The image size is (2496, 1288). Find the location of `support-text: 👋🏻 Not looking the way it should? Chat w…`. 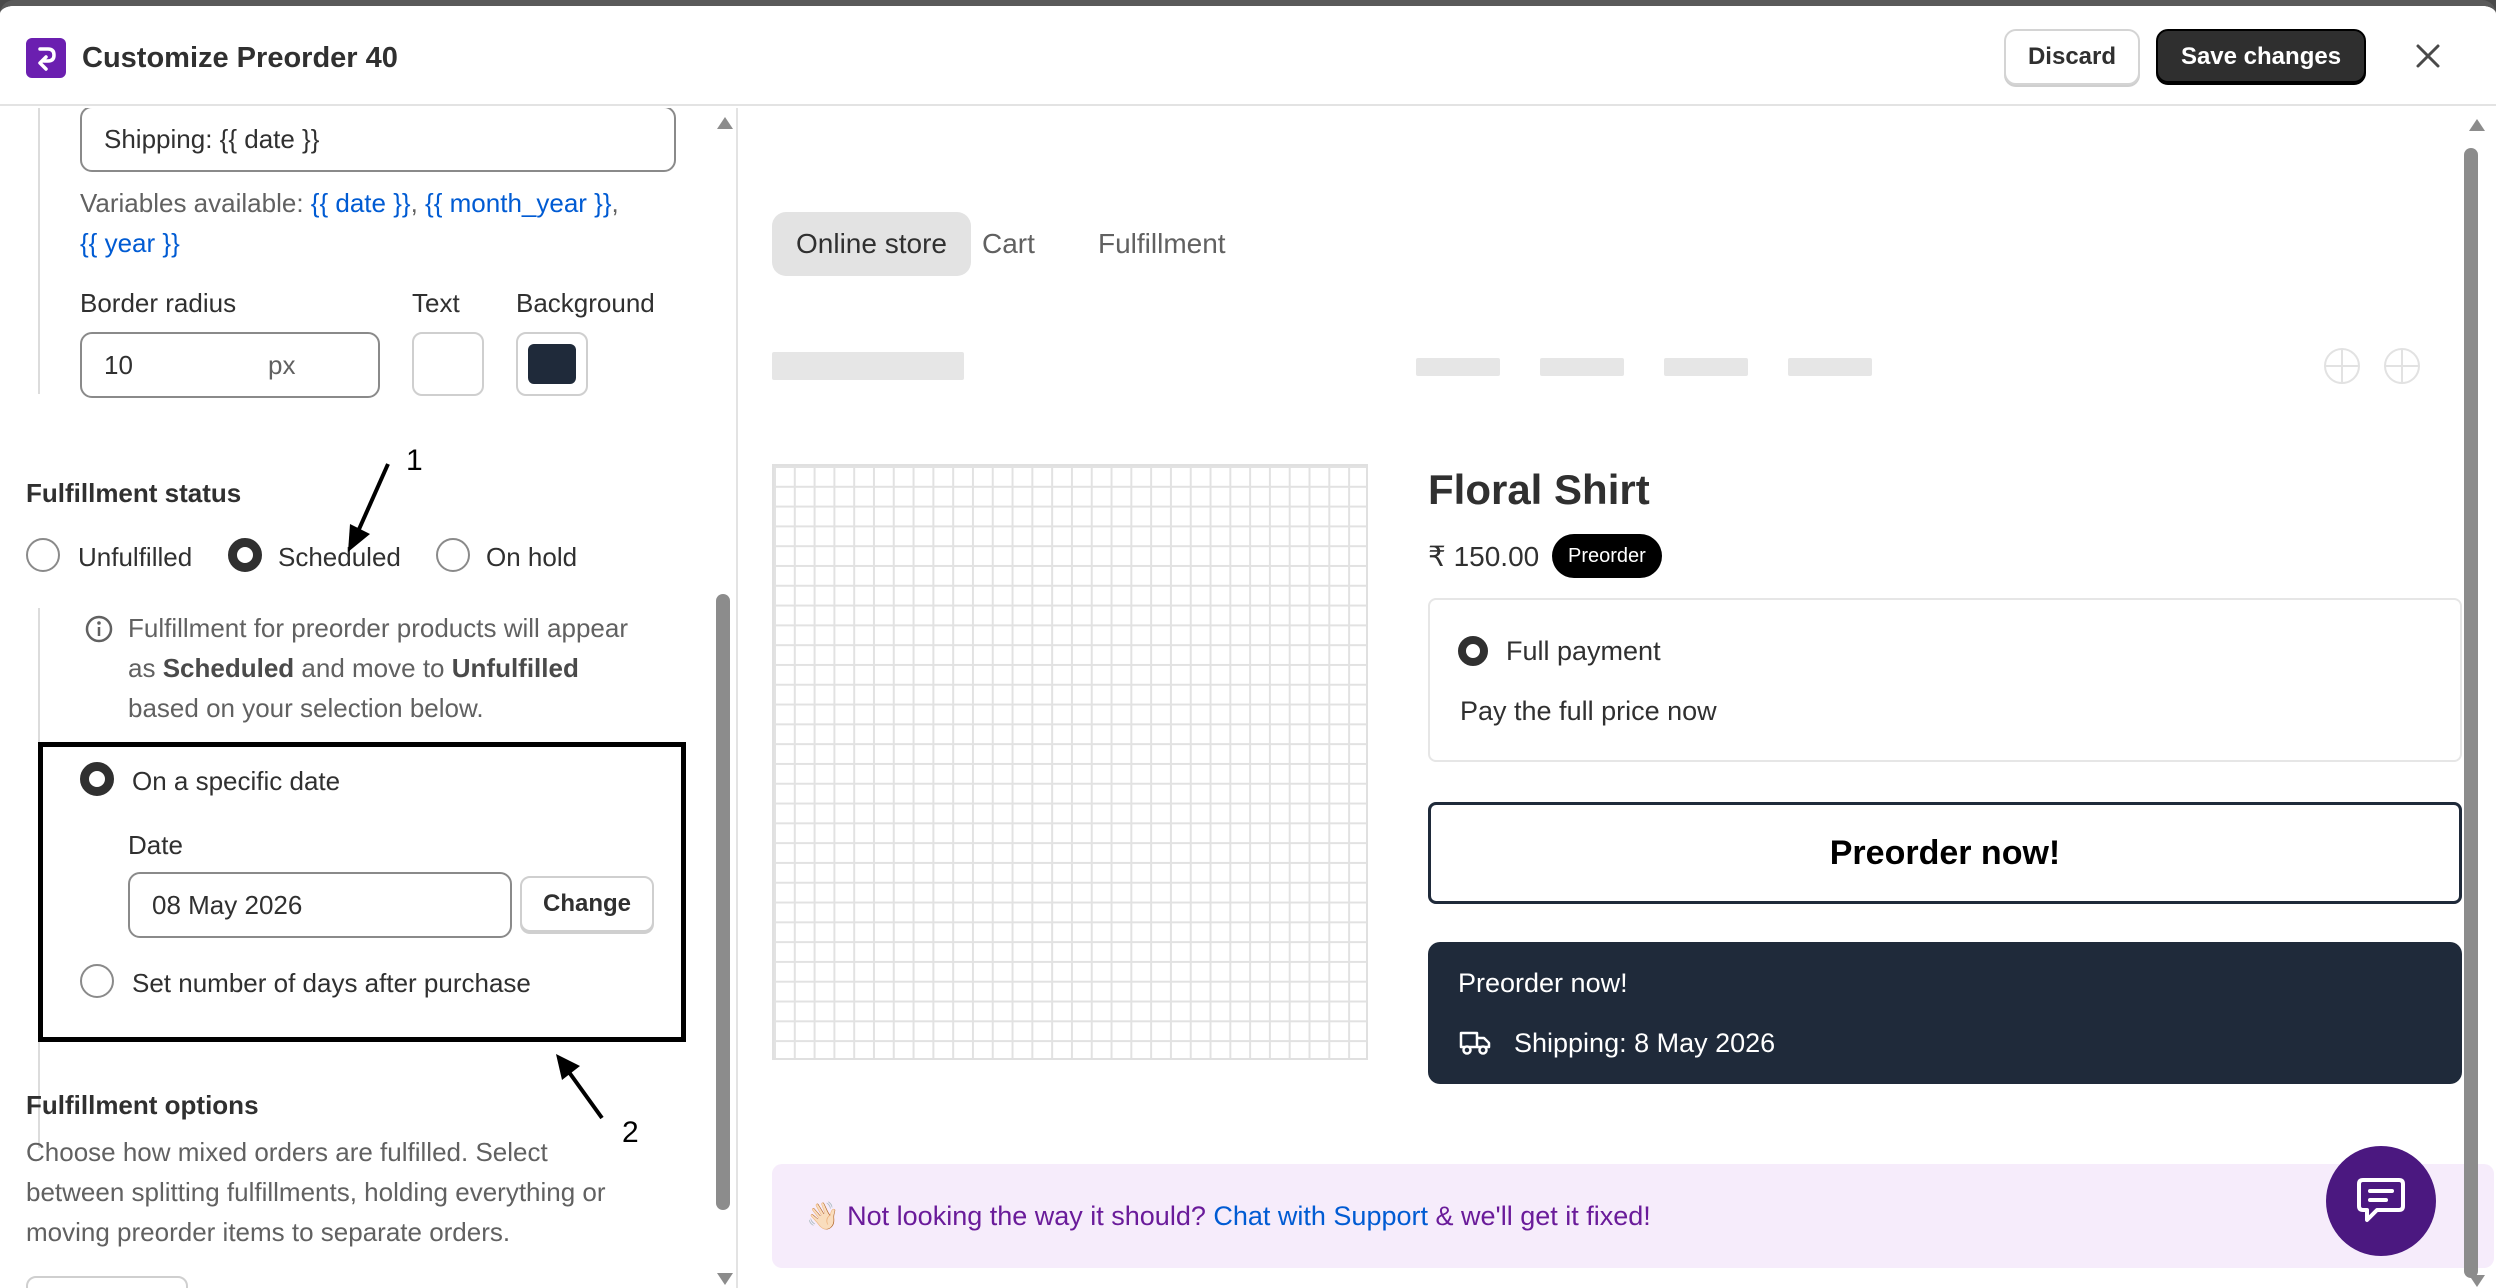

support-text: 👋🏻 Not looking the way it should? Chat w… is located at coordinates (1228, 1216).